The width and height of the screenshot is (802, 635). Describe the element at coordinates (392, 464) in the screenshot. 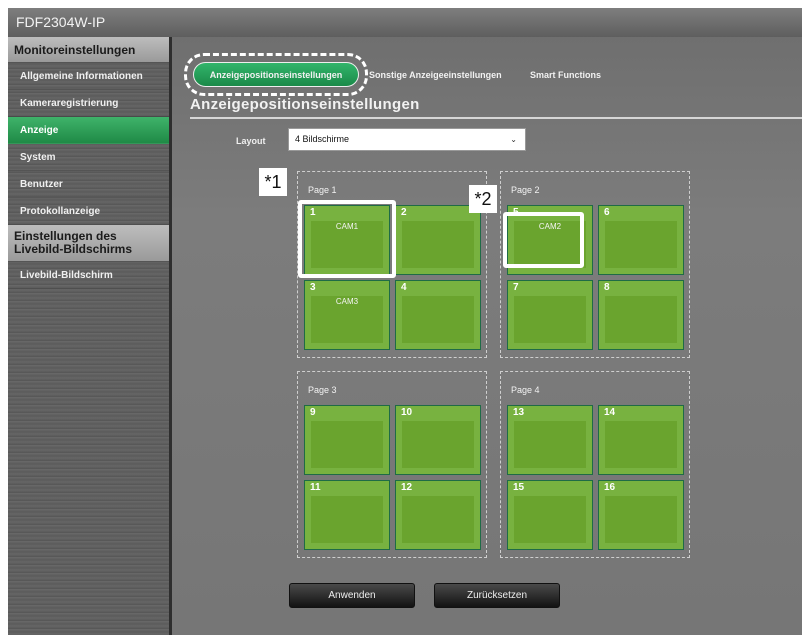

I see `page-3-box: Page 3 9 10 11 12` at that location.